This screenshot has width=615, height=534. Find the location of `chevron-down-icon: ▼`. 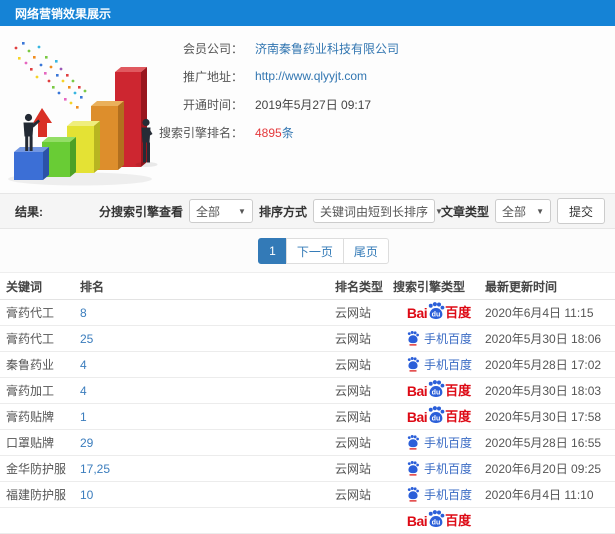

chevron-down-icon: ▼ is located at coordinates (540, 211).